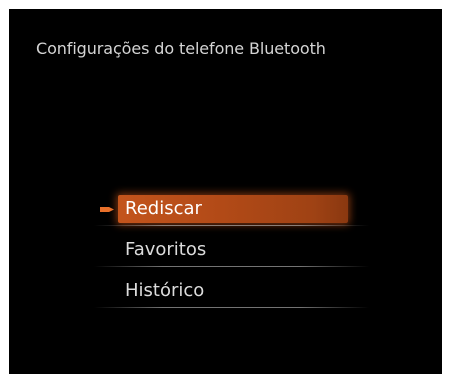  Describe the element at coordinates (181, 48) in the screenshot. I see `screen-title: Configurações do telefone Bluetooth` at that location.